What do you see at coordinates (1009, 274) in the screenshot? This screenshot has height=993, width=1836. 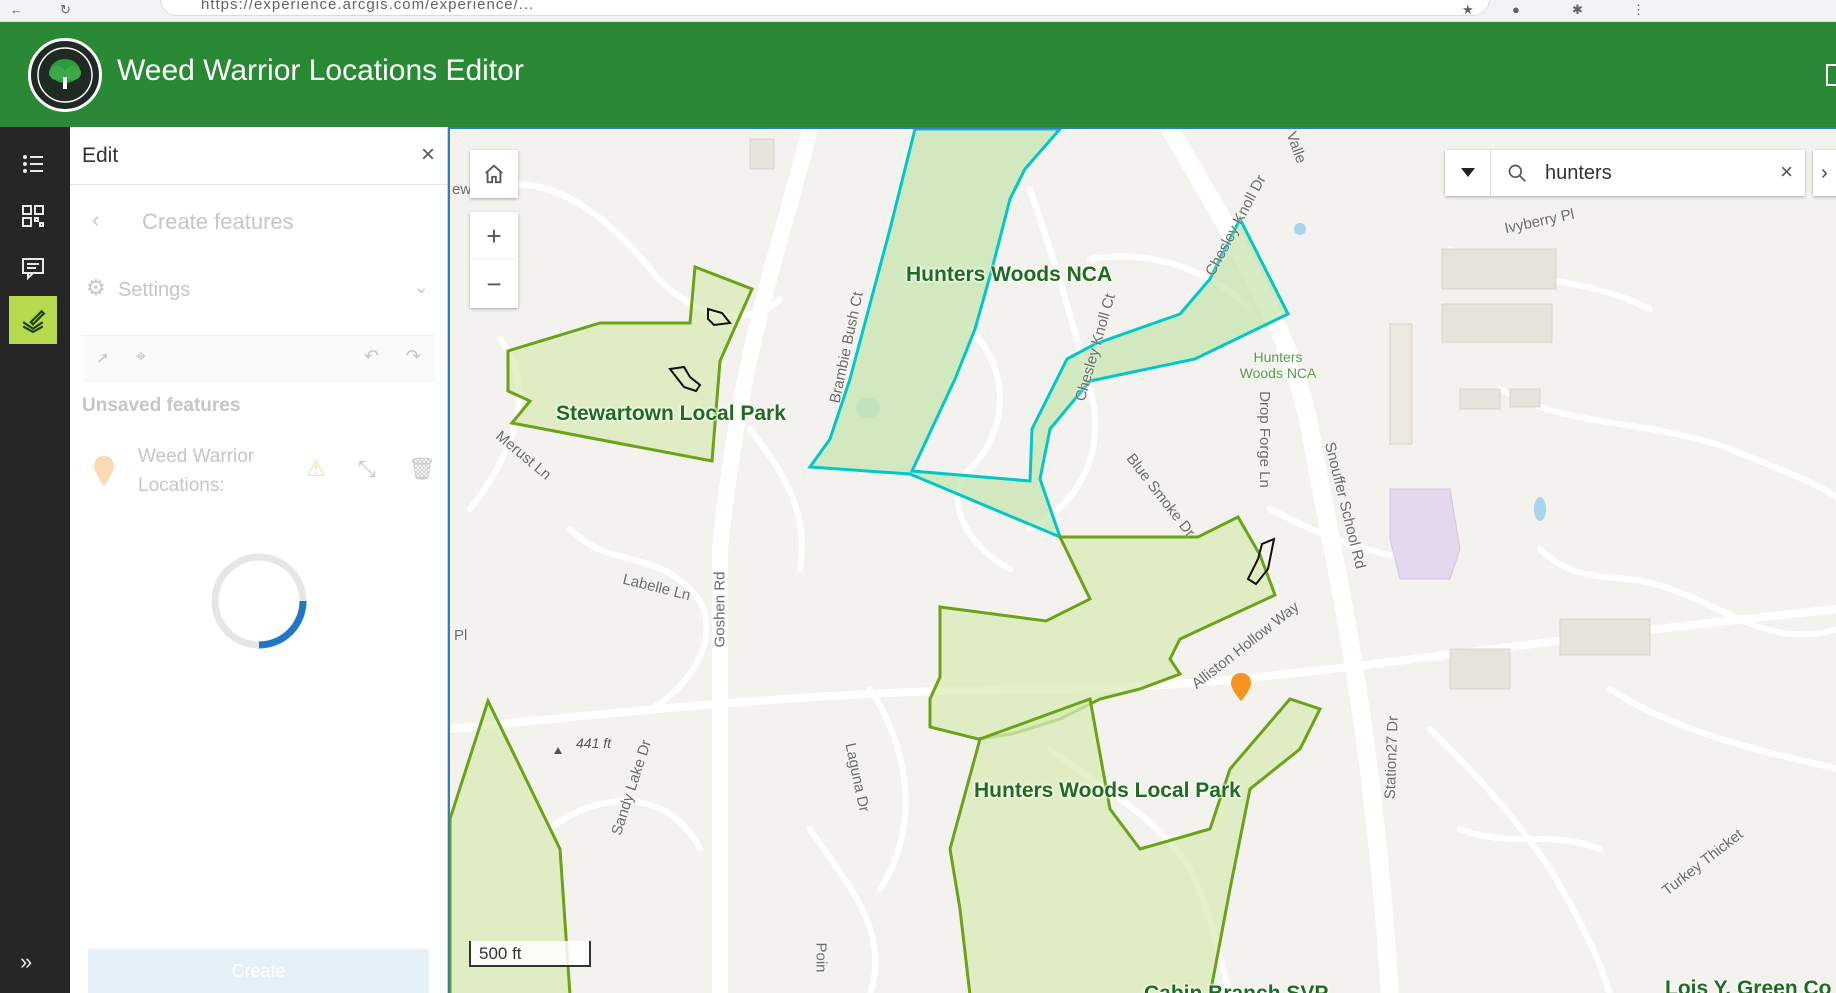 I see `label-hunters-woods-nca: Hunters Woods NCA` at bounding box center [1009, 274].